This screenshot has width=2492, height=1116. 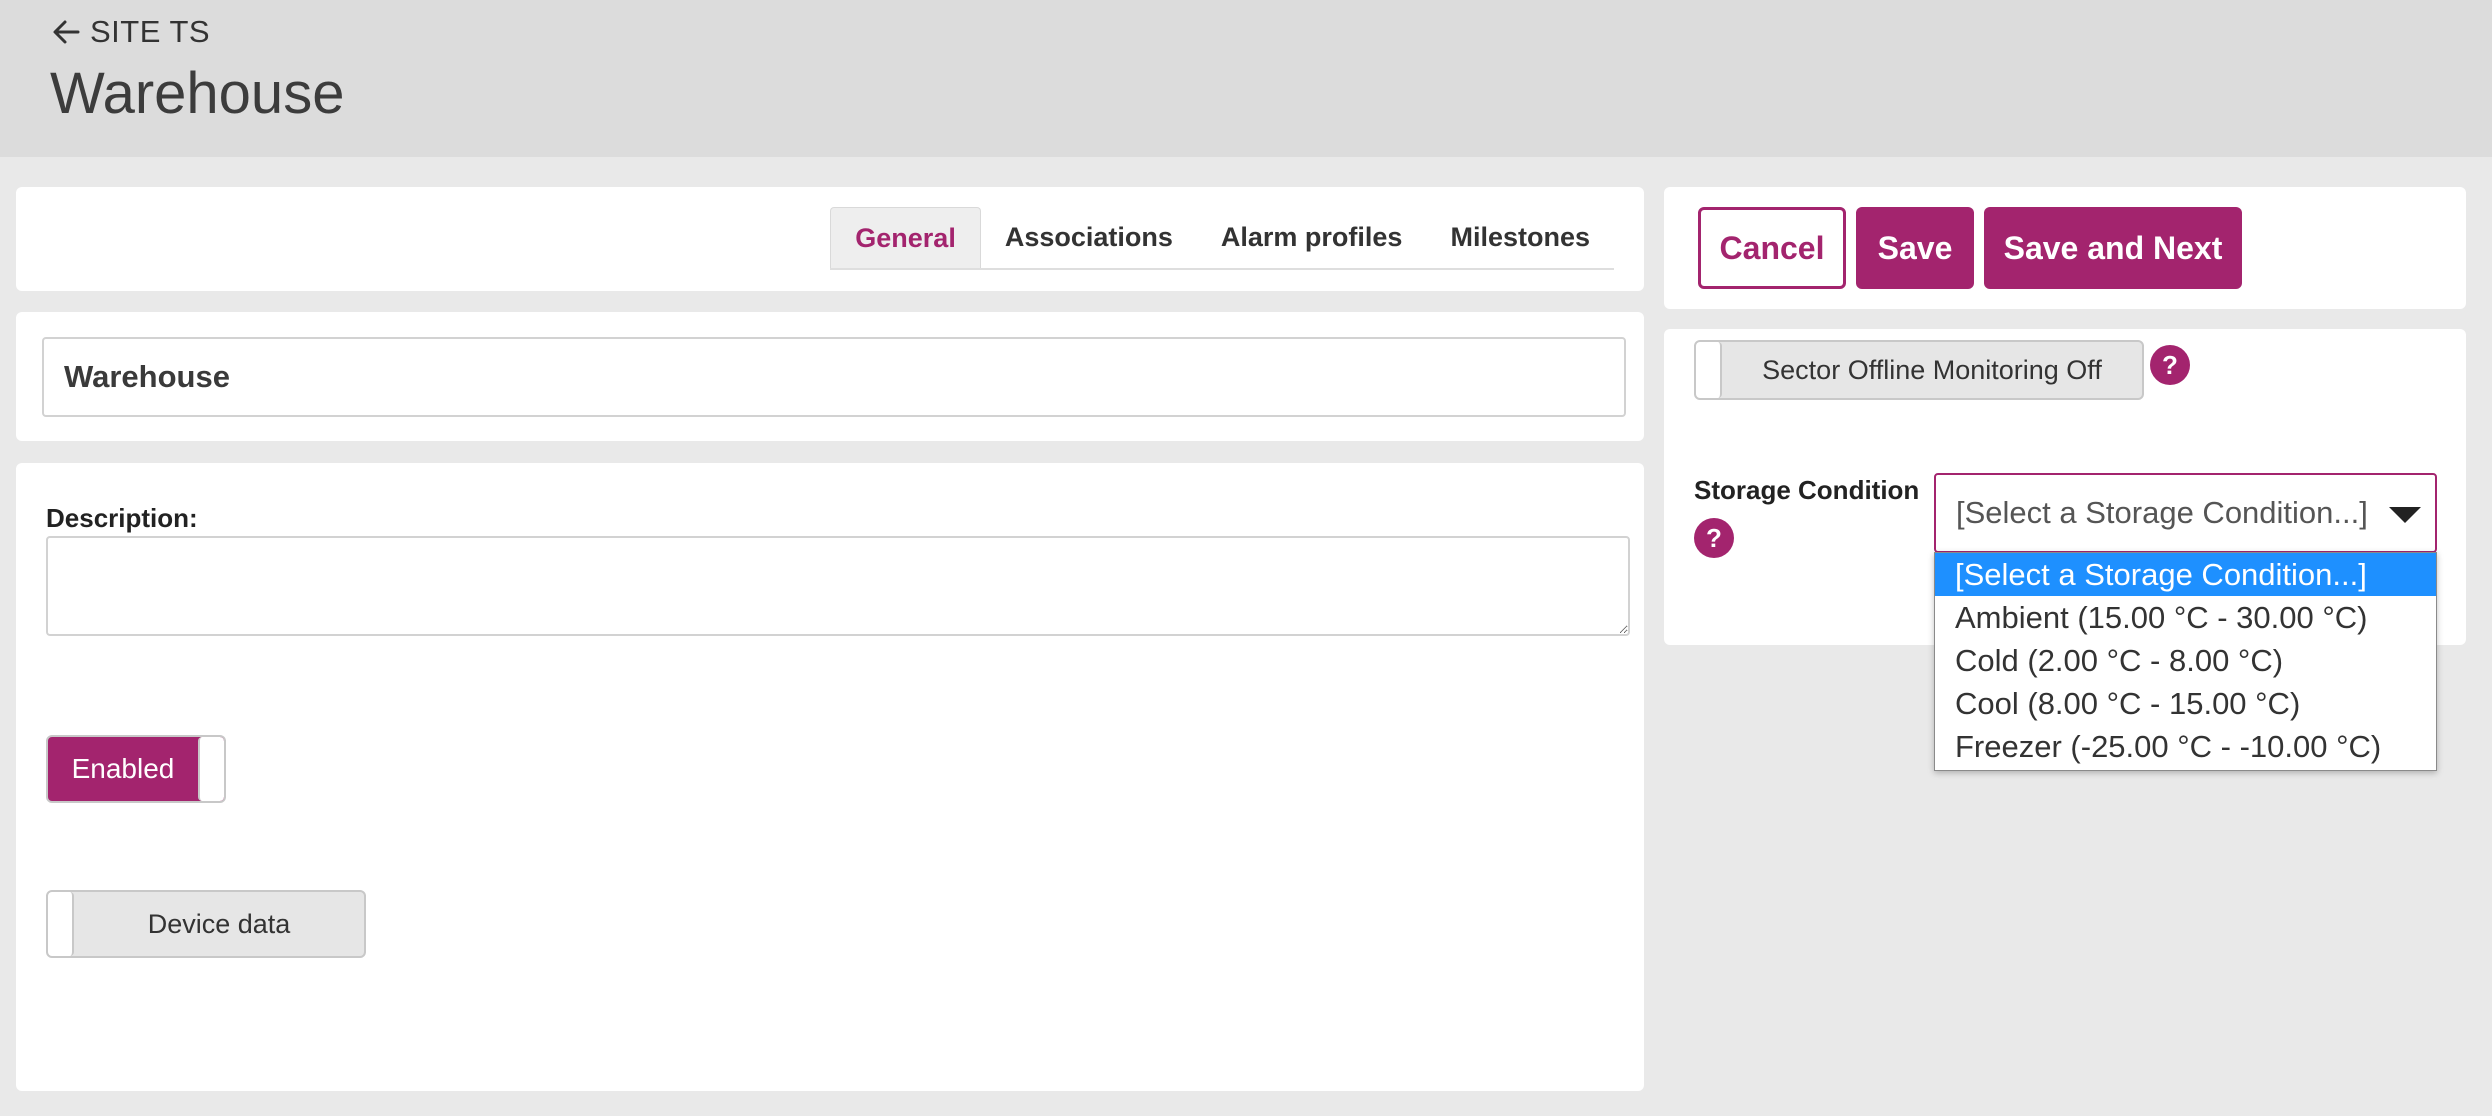 What do you see at coordinates (1312, 237) in the screenshot?
I see `tab-alarm-profiles: Alarm profiles` at bounding box center [1312, 237].